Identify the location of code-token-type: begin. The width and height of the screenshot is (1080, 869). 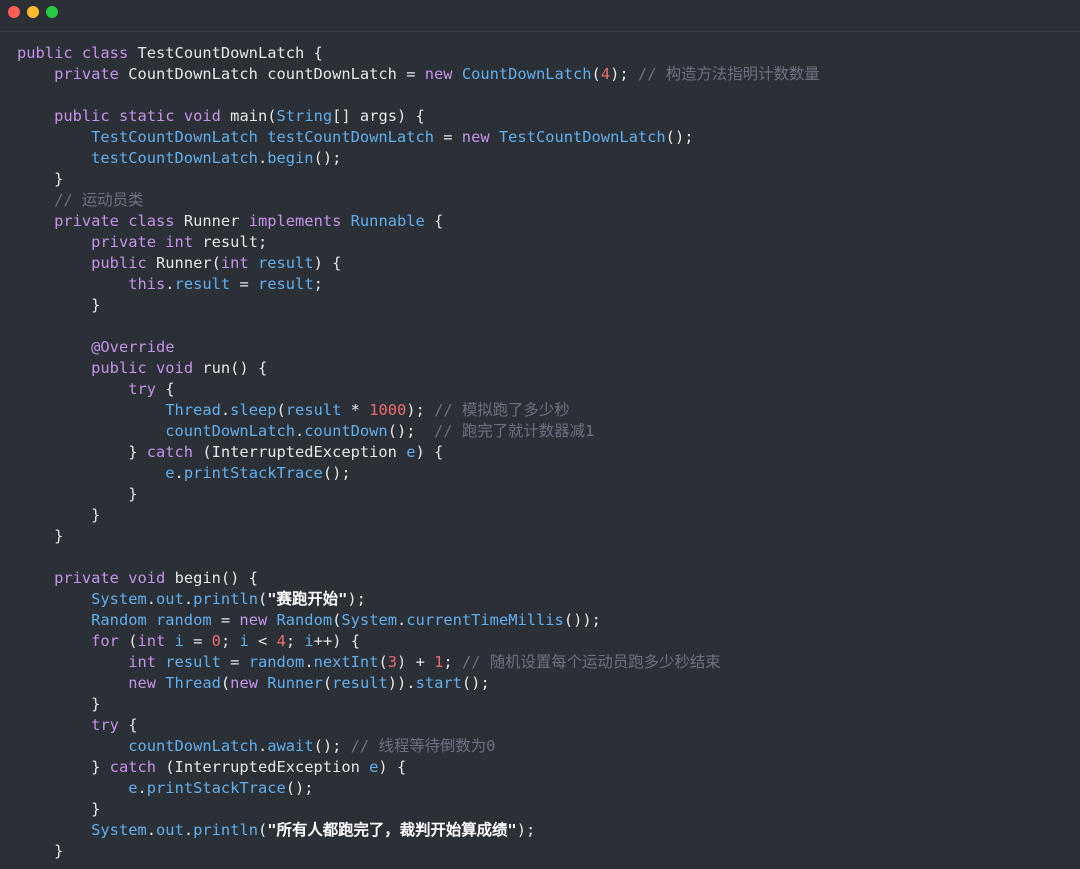
(290, 158).